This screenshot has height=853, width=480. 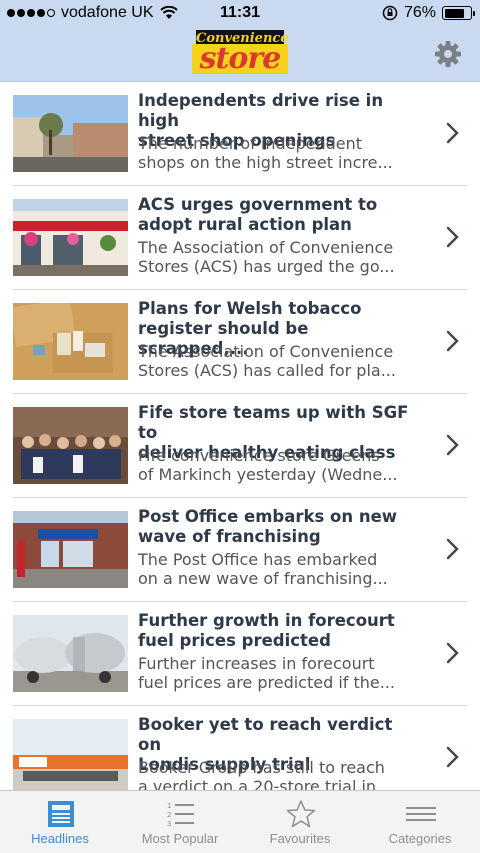 I want to click on tab-headlines: Headlines, so click(x=60, y=822).